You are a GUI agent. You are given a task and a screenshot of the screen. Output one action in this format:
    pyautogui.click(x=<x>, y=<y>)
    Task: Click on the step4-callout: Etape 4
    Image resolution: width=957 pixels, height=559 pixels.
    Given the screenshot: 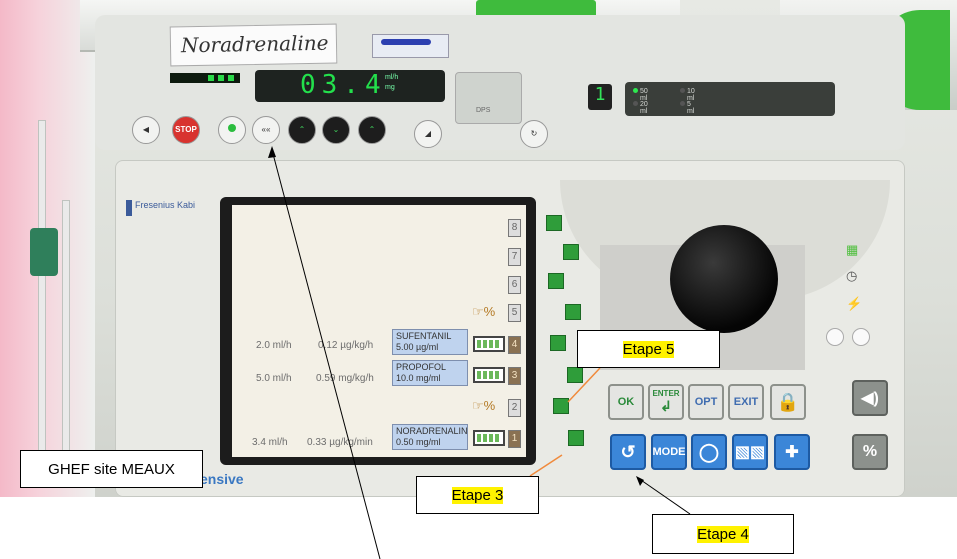 What is the action you would take?
    pyautogui.click(x=723, y=534)
    